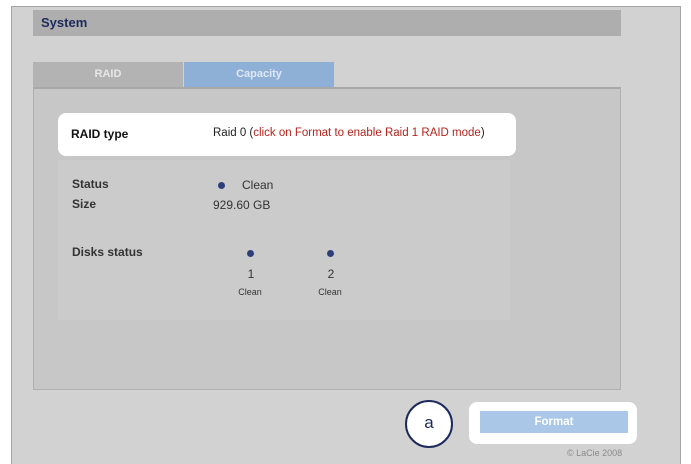 The height and width of the screenshot is (464, 691). Describe the element at coordinates (221, 185) in the screenshot. I see `status-dot-icon` at that location.